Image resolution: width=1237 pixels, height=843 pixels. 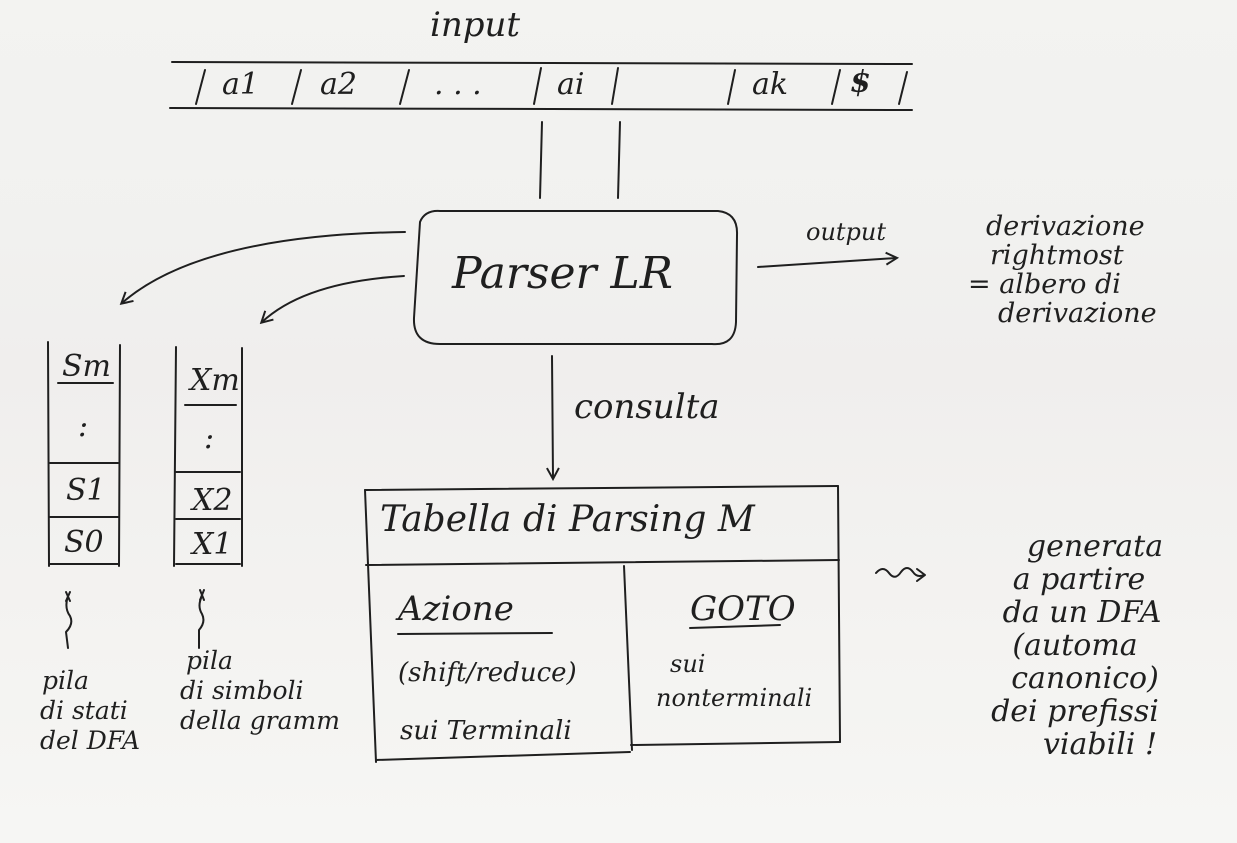 What do you see at coordinates (860, 82) in the screenshot?
I see `end-marker: $` at bounding box center [860, 82].